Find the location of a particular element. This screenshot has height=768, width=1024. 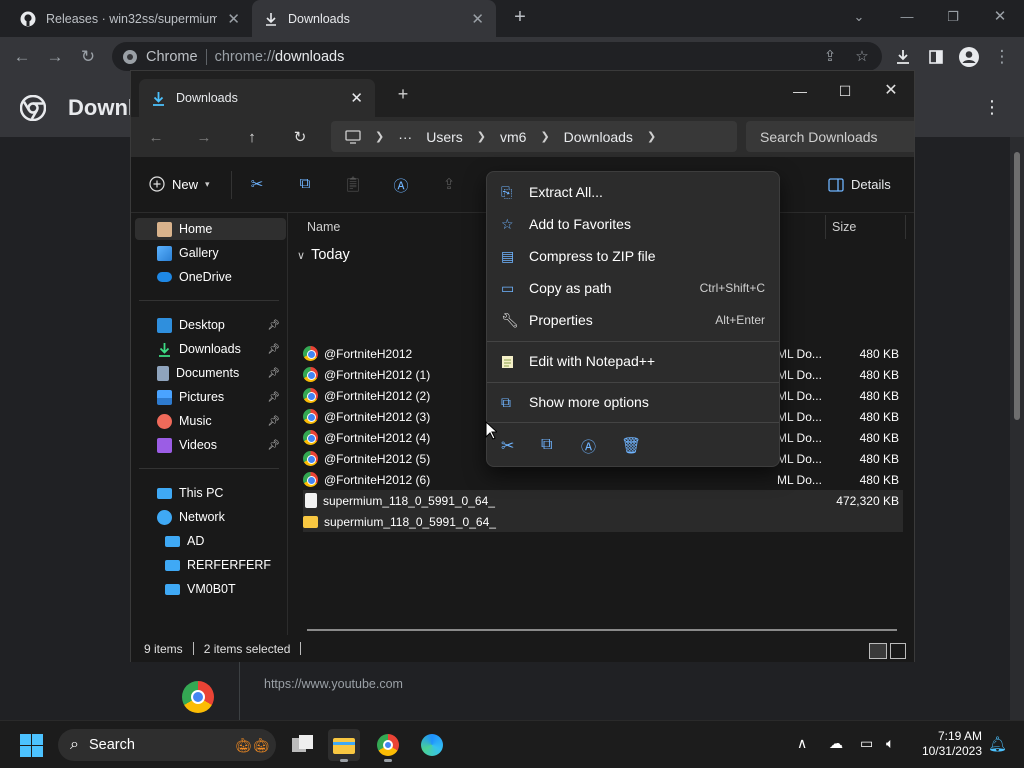

sidebar-item-ad: AD is located at coordinates (210, 541).